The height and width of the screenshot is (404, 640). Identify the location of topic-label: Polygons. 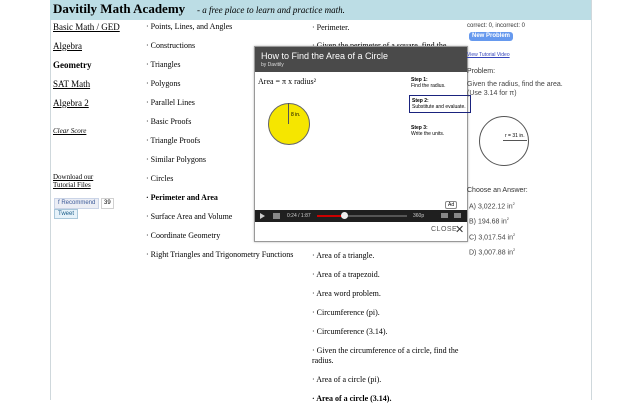
(165, 83).